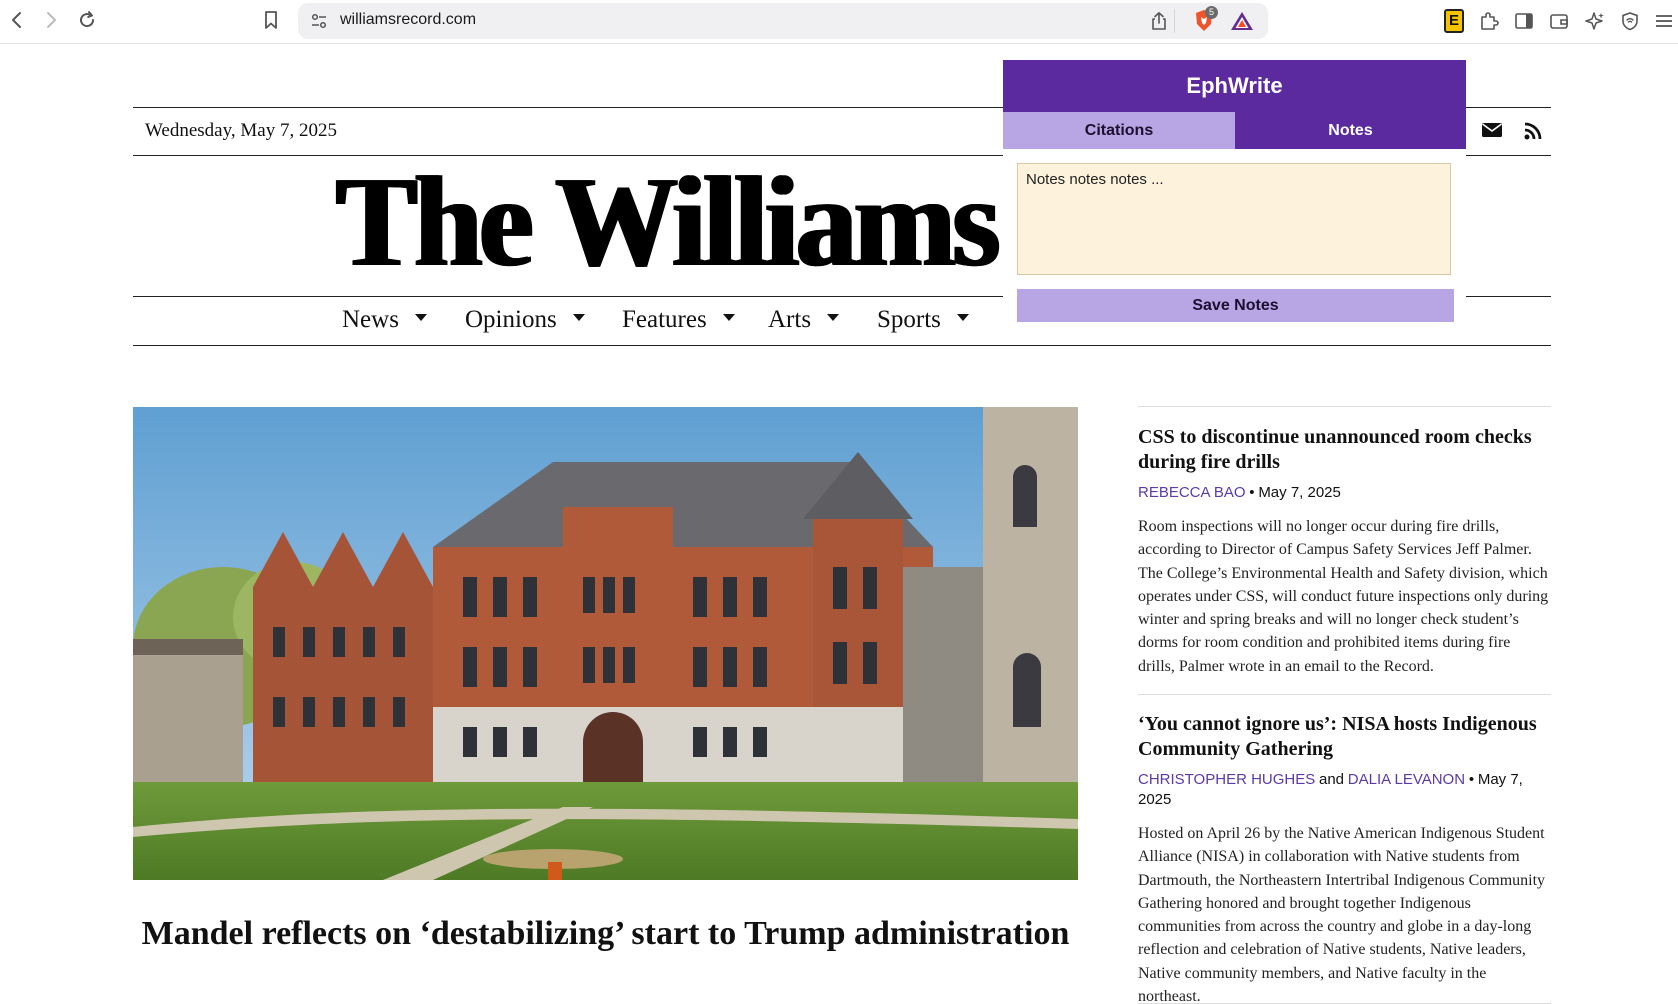 This screenshot has width=1678, height=1004. I want to click on reload-icon, so click(87, 20).